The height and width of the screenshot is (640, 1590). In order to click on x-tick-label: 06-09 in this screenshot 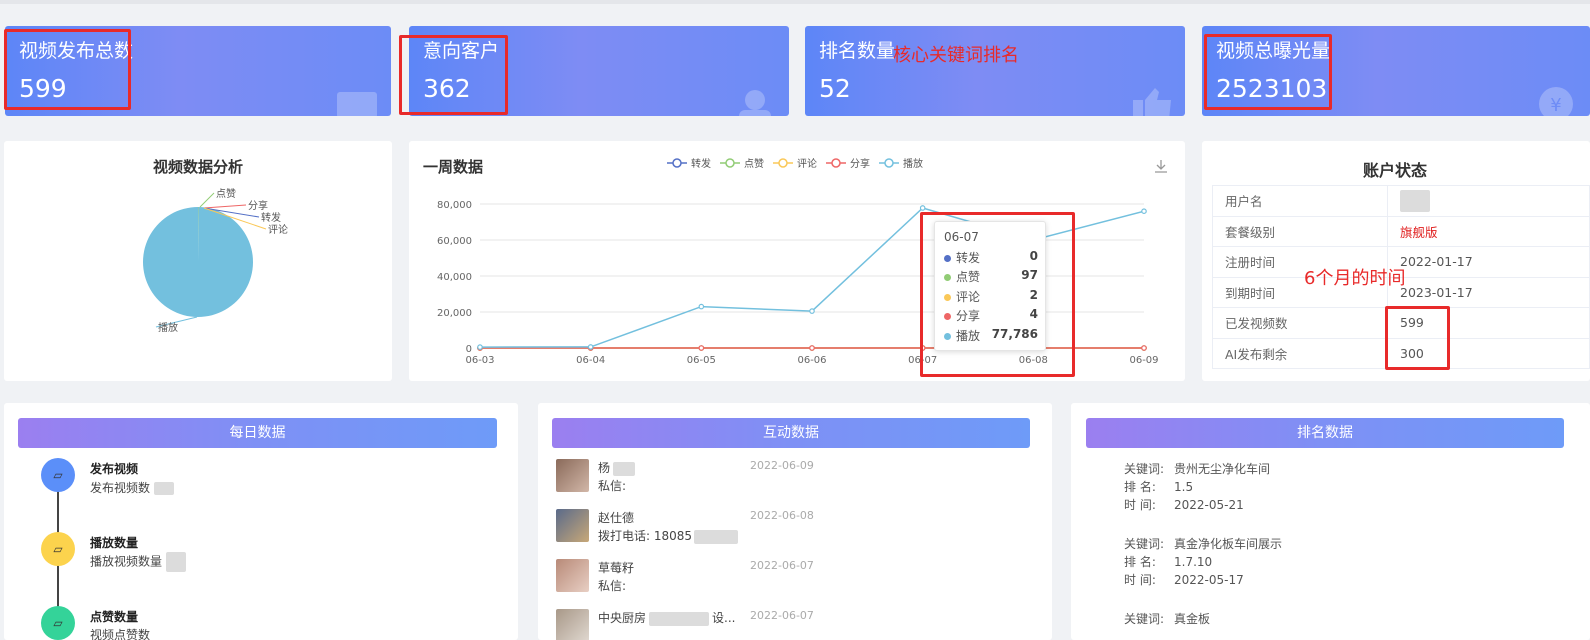, I will do `click(1143, 360)`.